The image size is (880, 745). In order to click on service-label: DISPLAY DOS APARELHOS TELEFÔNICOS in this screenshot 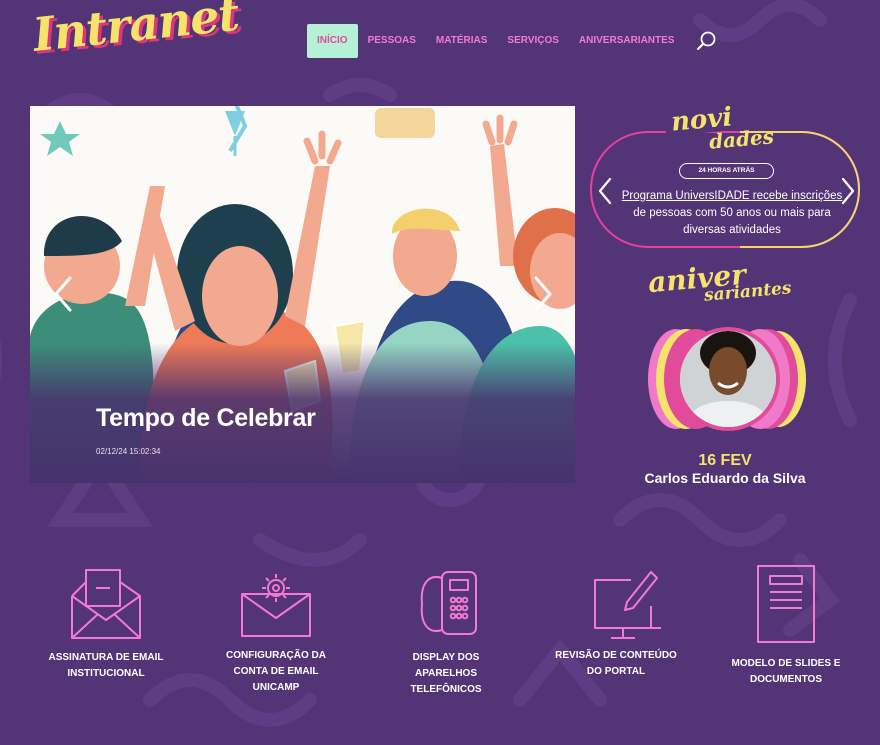, I will do `click(446, 673)`.